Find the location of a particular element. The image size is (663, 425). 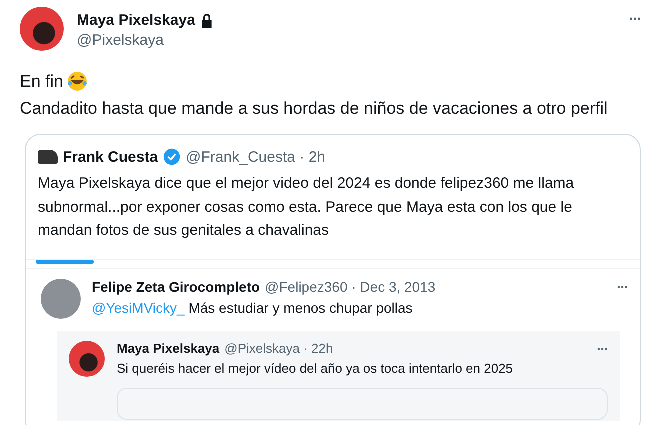

author-name: Felipe Zeta Girocompleto is located at coordinates (176, 286).